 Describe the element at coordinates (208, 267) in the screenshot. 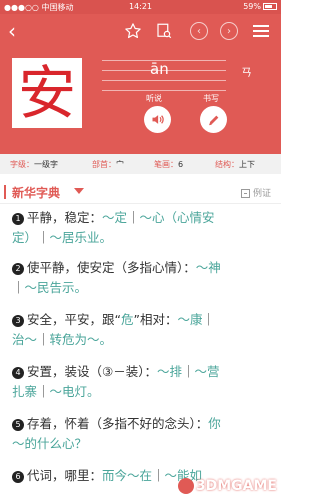

I see `example-word: ～神` at that location.